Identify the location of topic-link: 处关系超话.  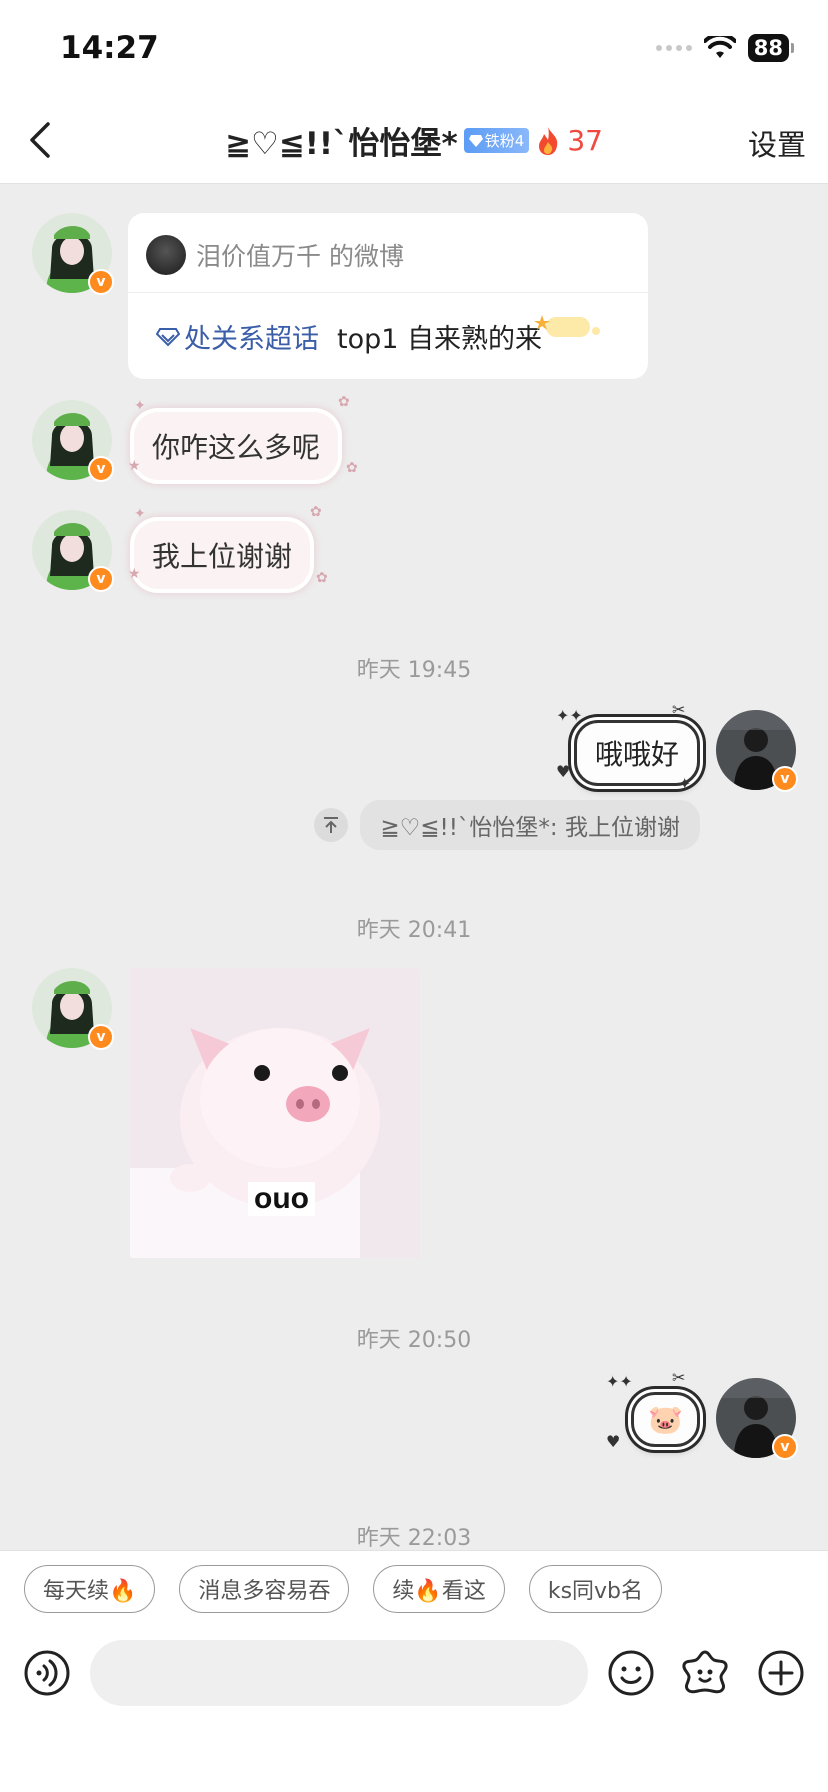
(237, 336).